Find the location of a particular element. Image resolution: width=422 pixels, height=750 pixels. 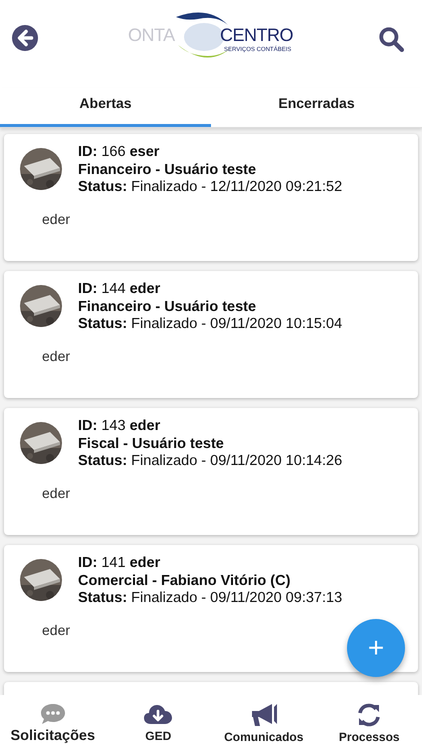

nav-tab: Comunicados is located at coordinates (263, 722).